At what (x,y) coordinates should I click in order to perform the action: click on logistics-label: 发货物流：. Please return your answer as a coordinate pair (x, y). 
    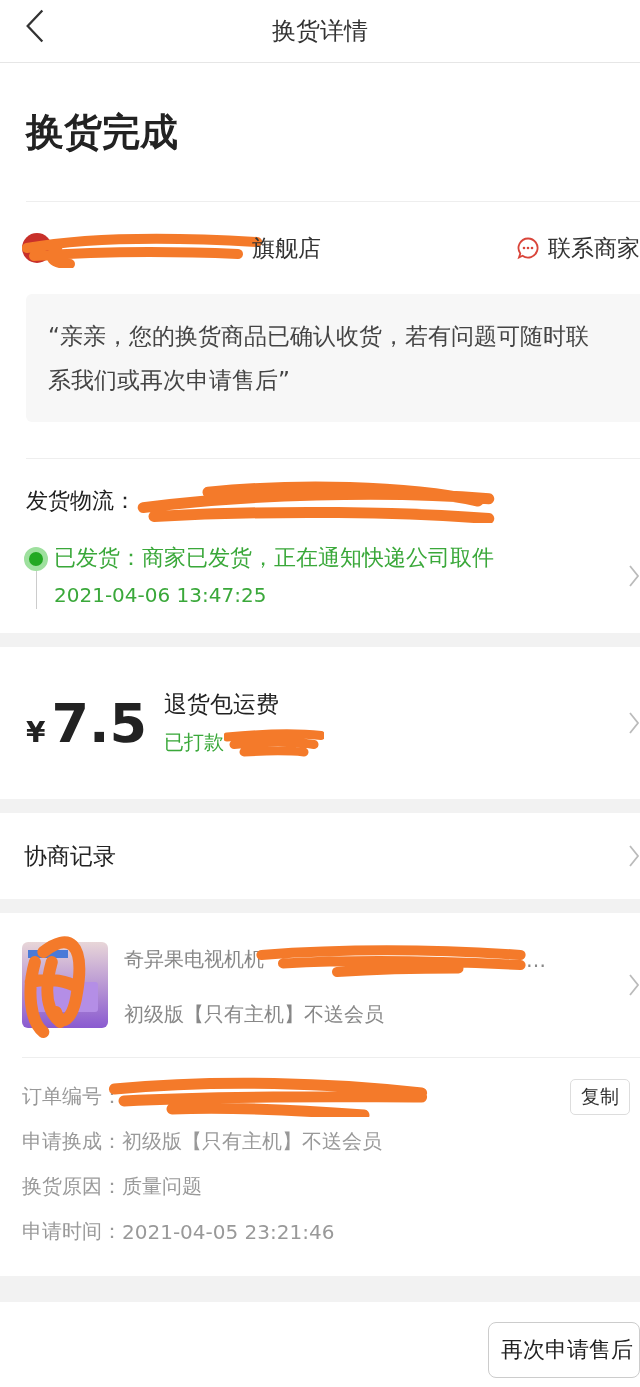
    Looking at the image, I should click on (81, 501).